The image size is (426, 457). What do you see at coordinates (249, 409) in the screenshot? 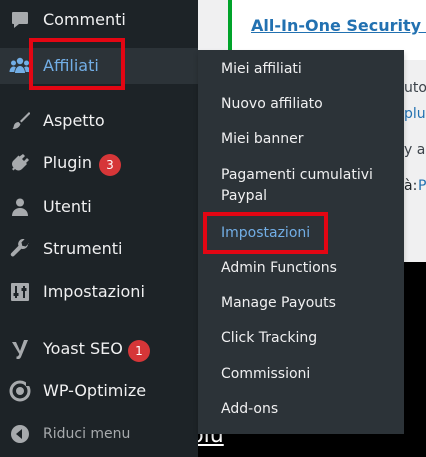
I see `submenu-item-add-ons: Add-ons` at bounding box center [249, 409].